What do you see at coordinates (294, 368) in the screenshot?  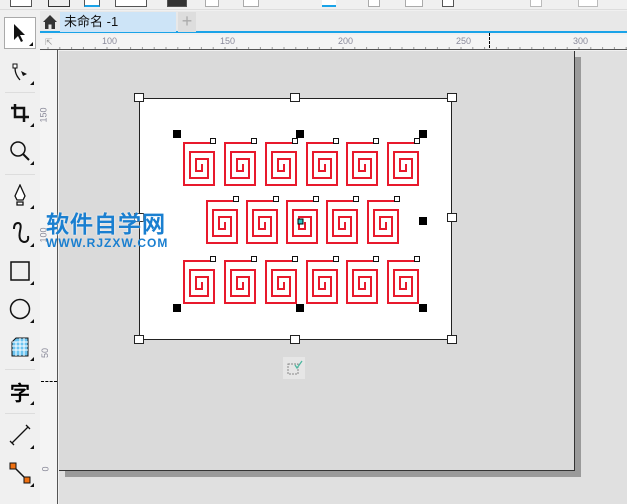 I see `quick-fix-icon` at bounding box center [294, 368].